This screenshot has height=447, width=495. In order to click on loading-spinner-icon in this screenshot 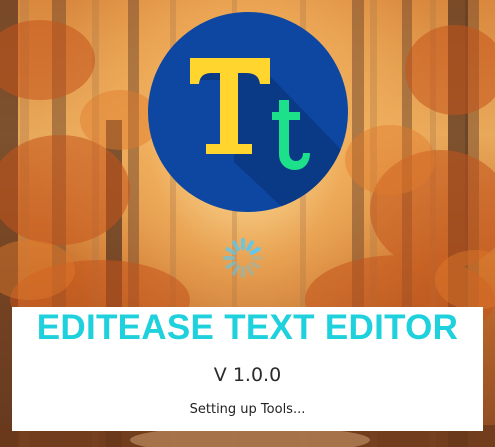, I will do `click(243, 258)`.